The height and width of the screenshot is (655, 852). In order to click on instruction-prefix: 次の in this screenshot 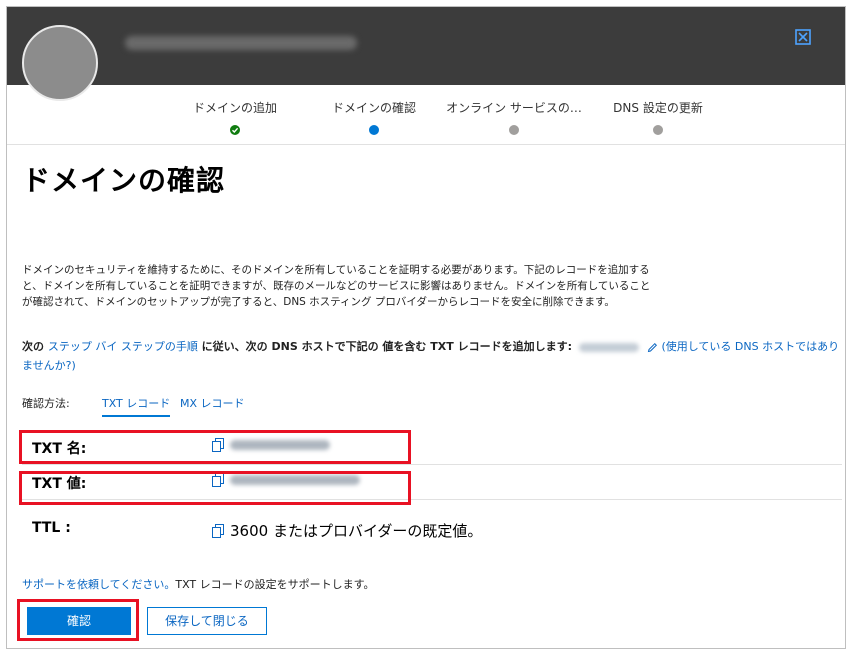, I will do `click(35, 346)`.